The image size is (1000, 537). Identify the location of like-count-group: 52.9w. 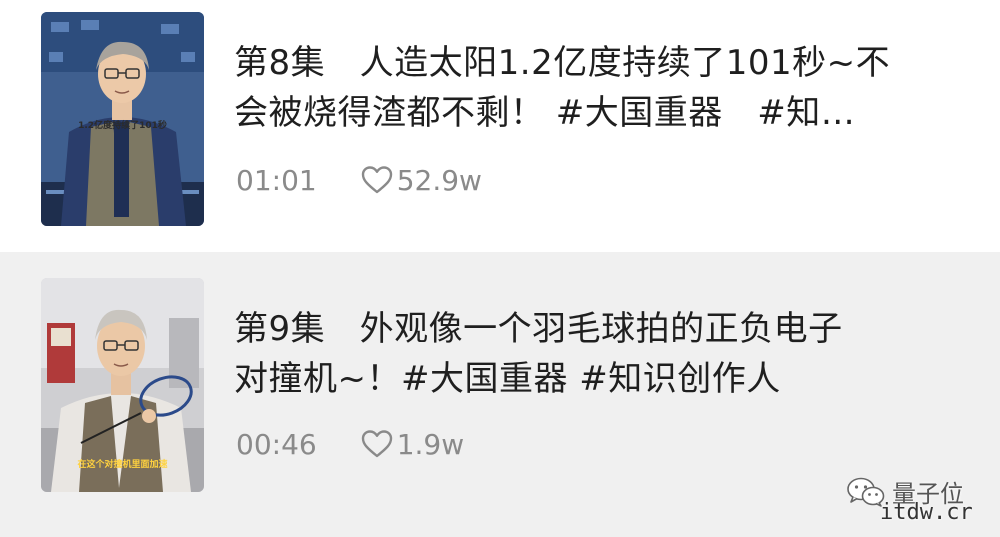
(421, 180).